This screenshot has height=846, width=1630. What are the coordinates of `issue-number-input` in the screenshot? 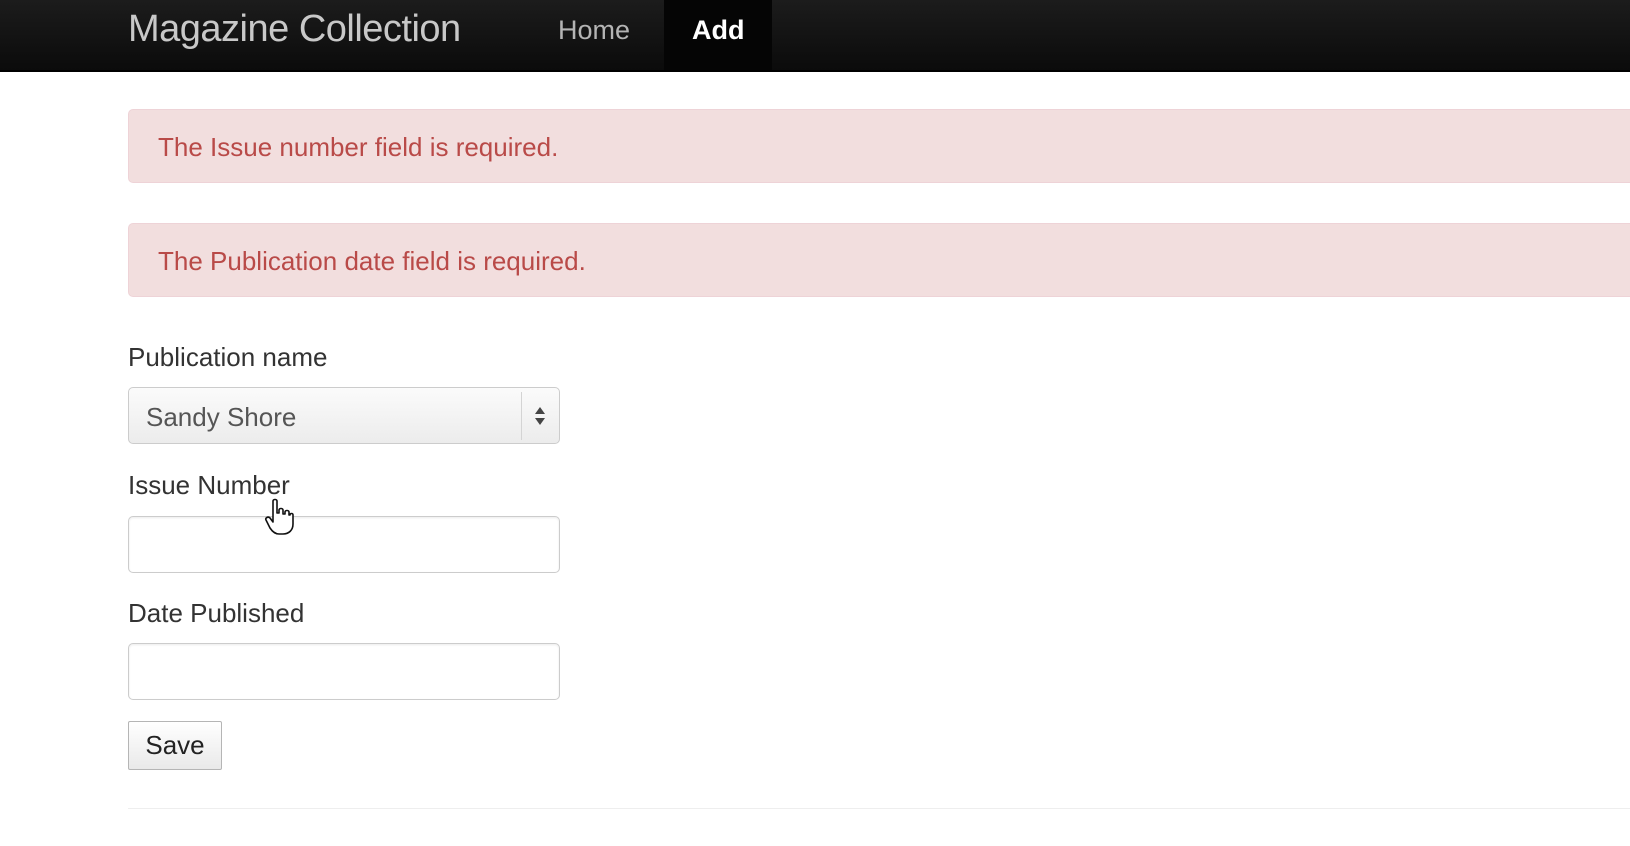 It's located at (344, 544).